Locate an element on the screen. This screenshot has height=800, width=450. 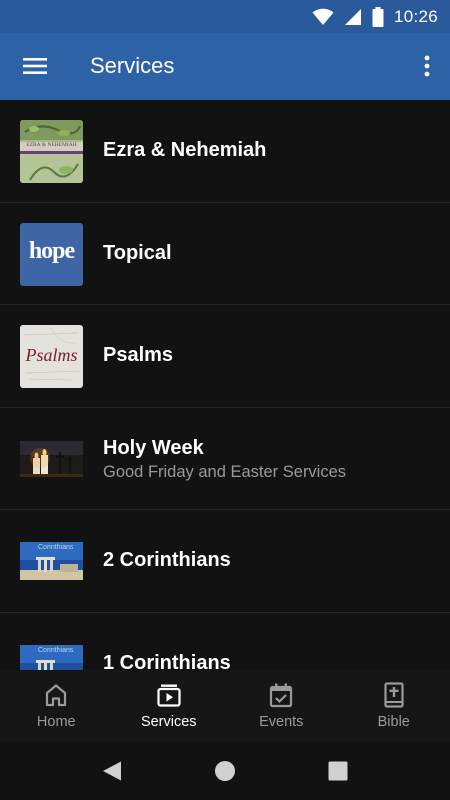
more-options-button is located at coordinates (427, 66).